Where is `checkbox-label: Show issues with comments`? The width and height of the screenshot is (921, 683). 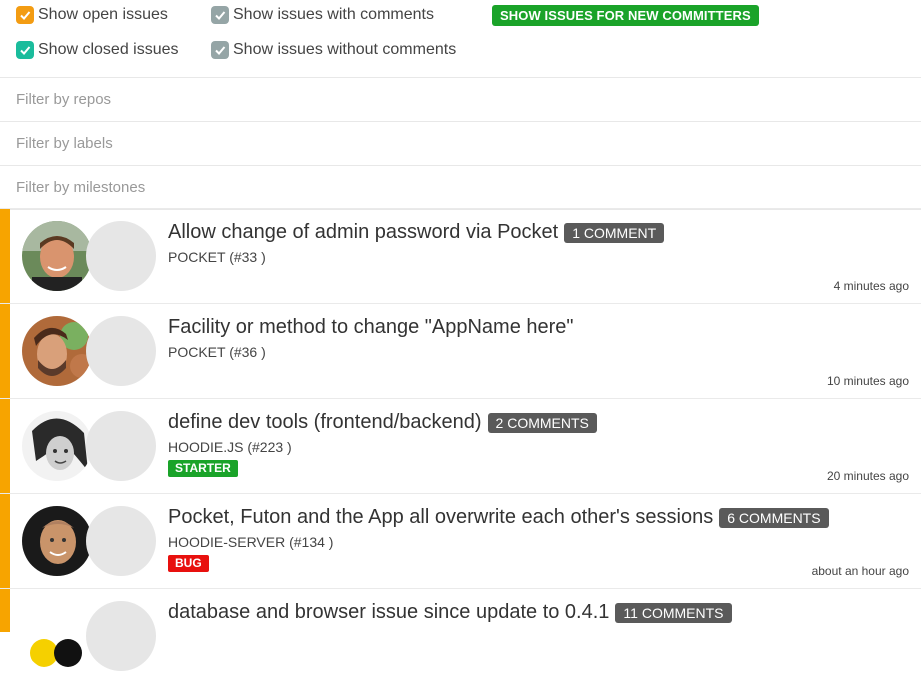 checkbox-label: Show issues with comments is located at coordinates (333, 14).